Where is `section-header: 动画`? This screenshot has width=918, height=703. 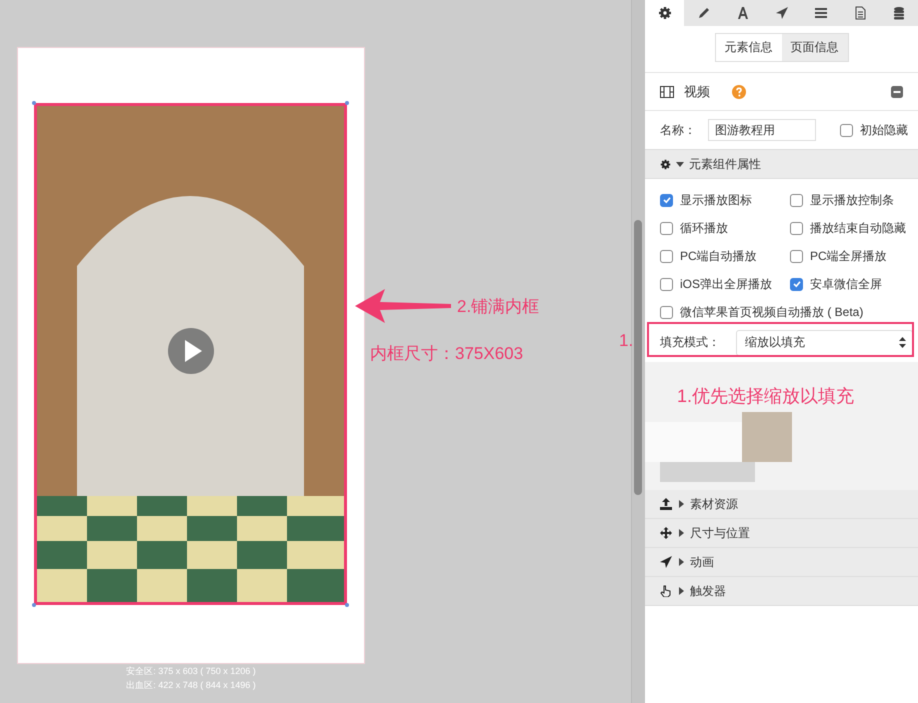
section-header: 动画 is located at coordinates (781, 562).